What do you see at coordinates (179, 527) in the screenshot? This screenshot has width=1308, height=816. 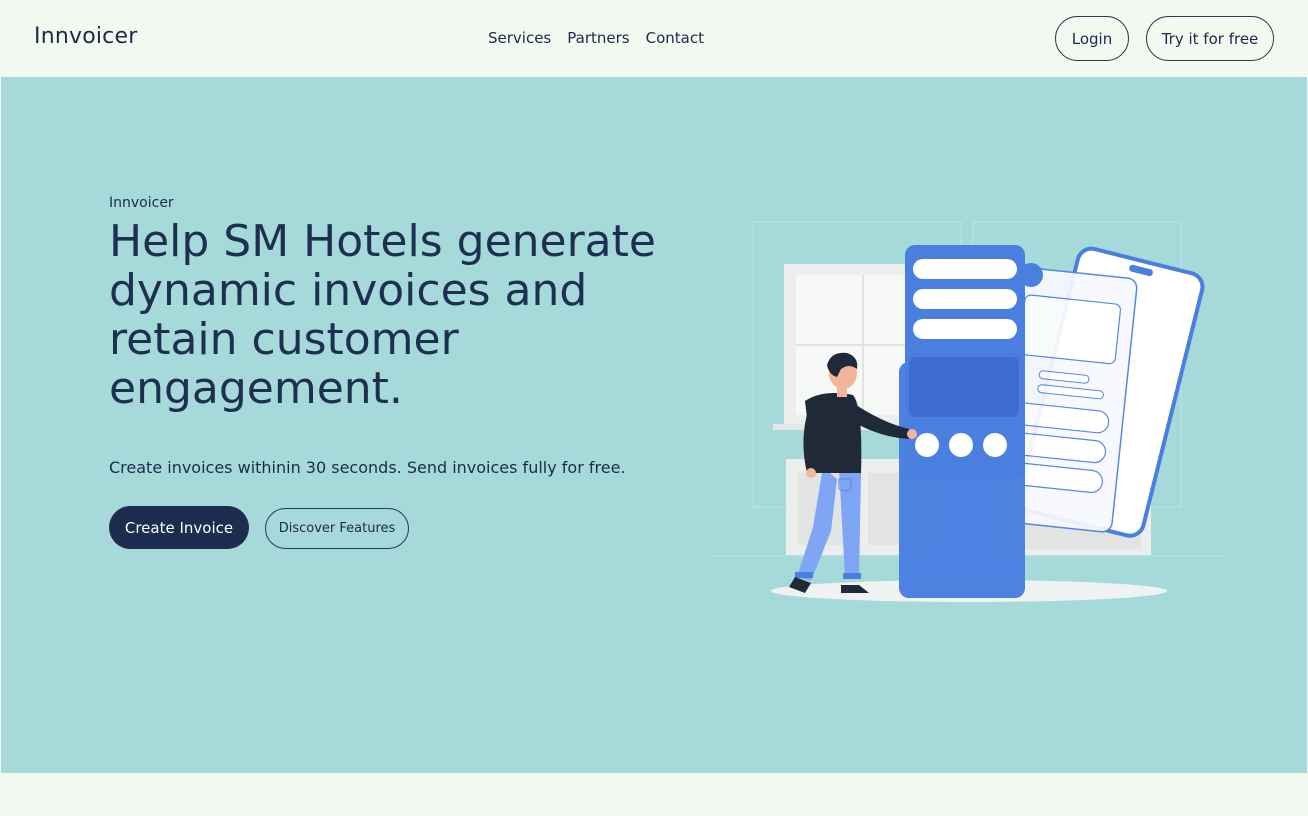 I see `create-invoice-button: Create Invoice` at bounding box center [179, 527].